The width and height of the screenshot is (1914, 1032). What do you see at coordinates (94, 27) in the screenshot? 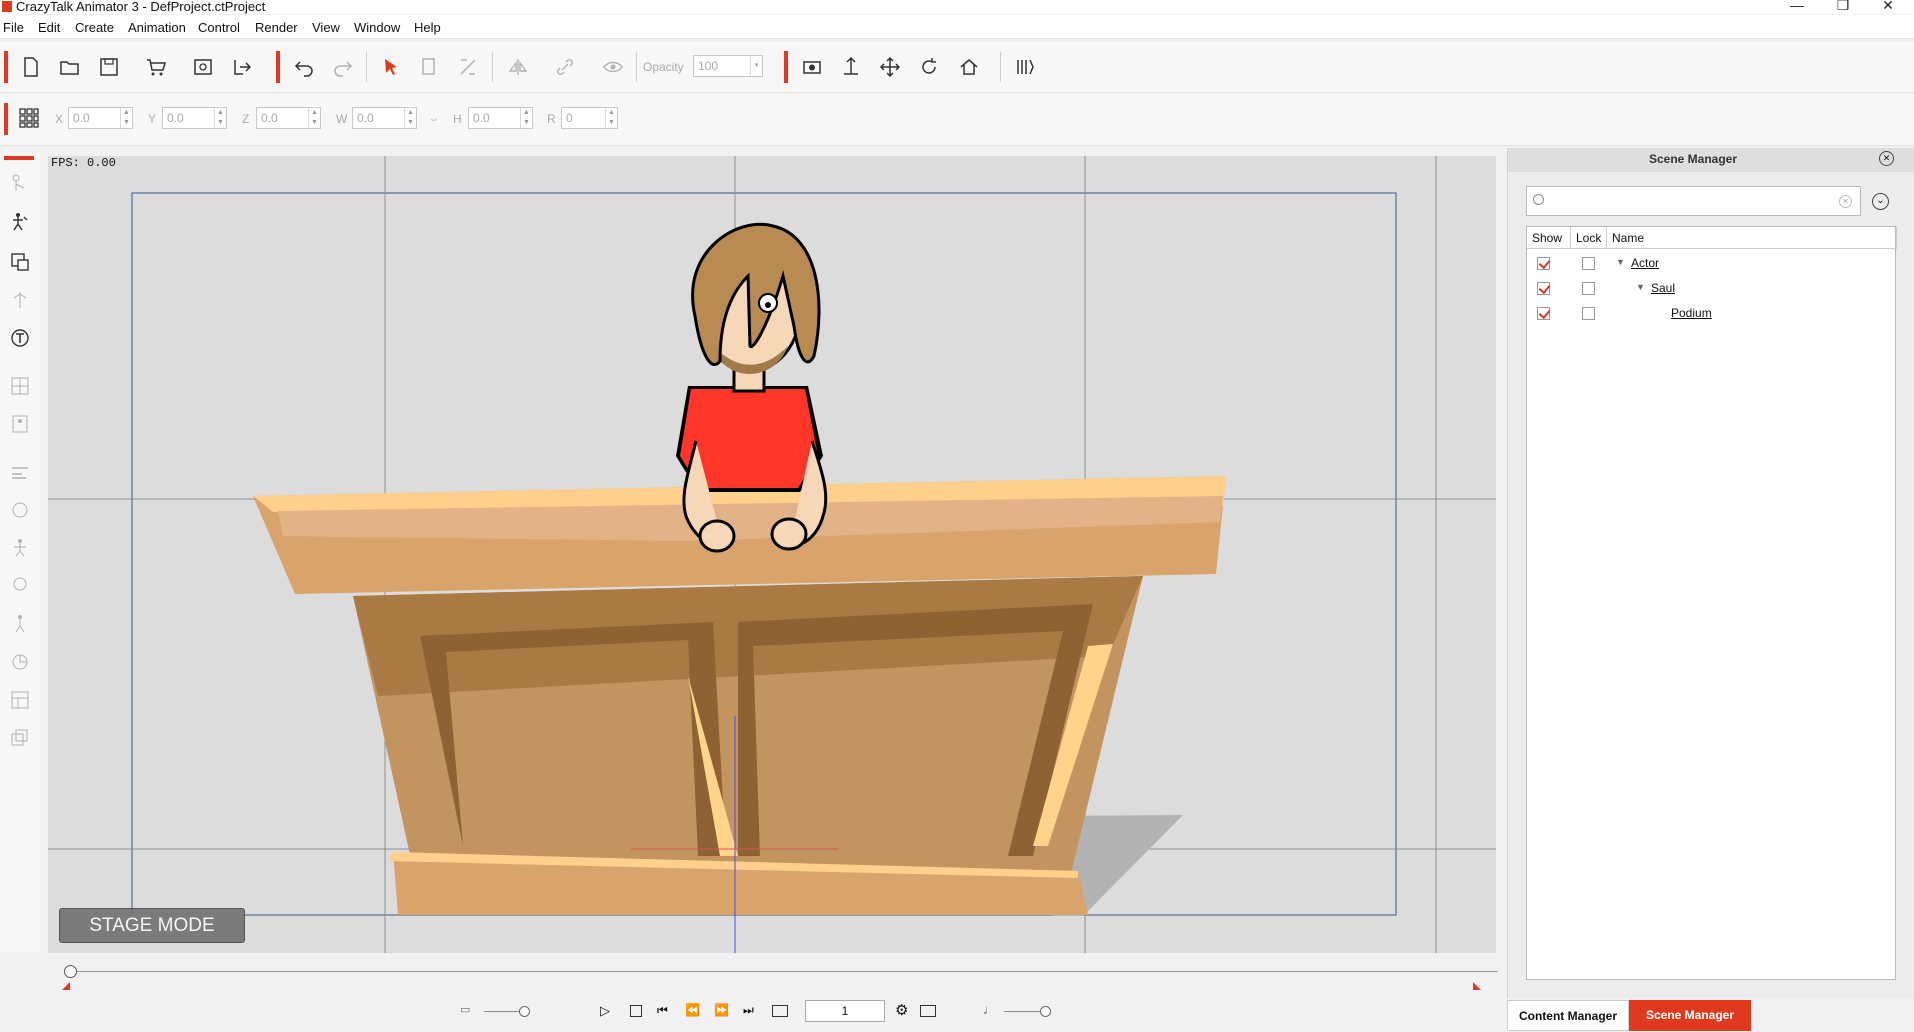
I see `menu-create: Create` at bounding box center [94, 27].